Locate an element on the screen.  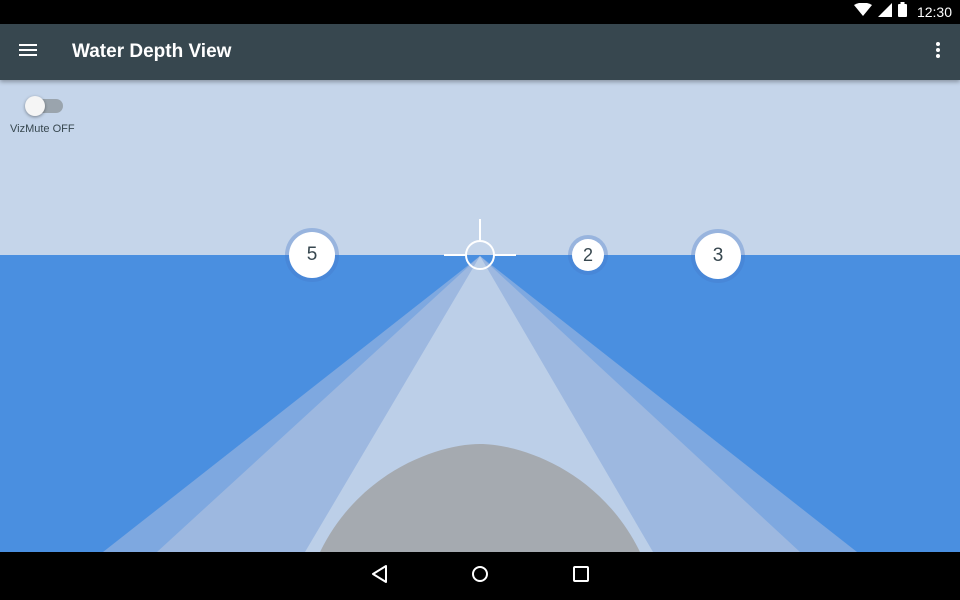
depth-marker: 3 is located at coordinates (718, 256).